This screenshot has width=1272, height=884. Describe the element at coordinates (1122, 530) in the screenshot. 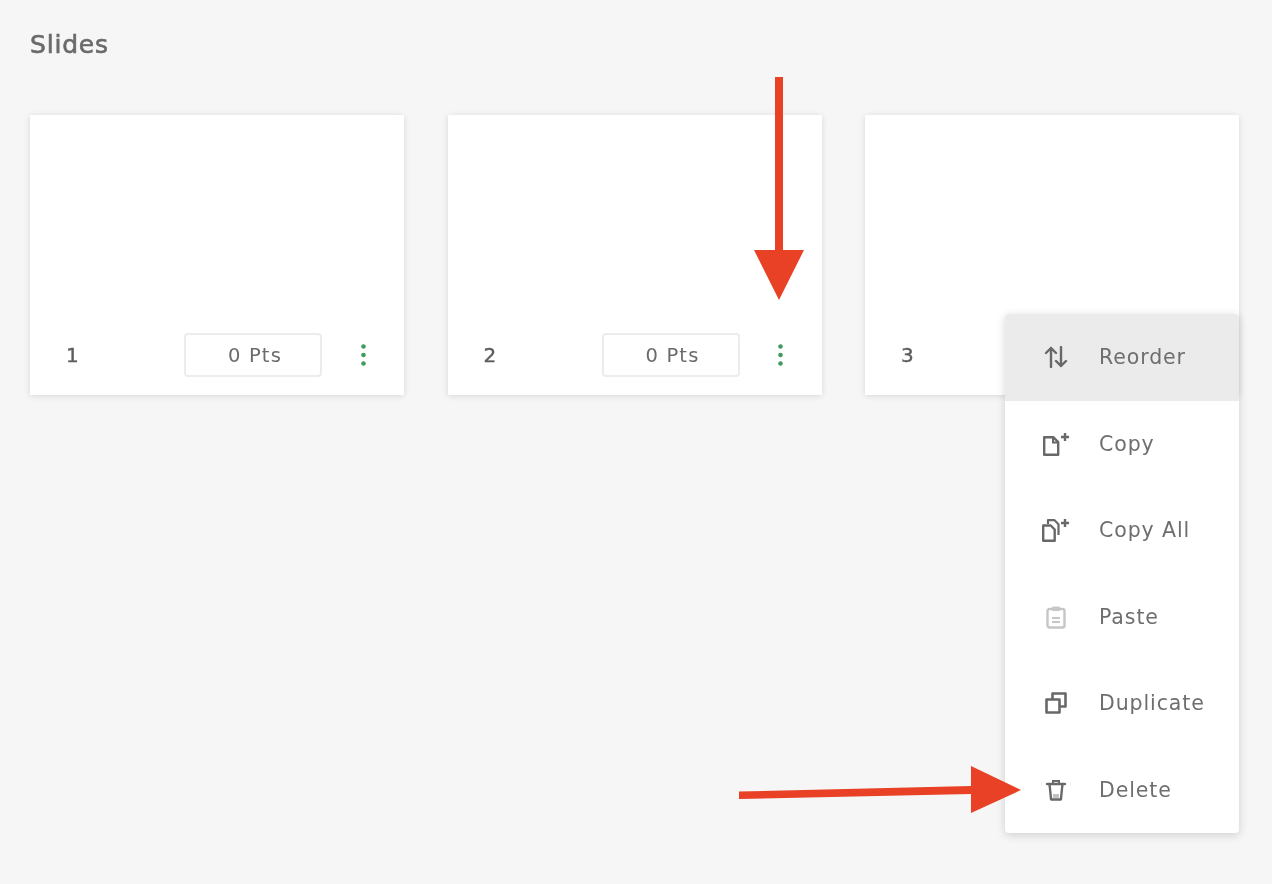

I see `menu-item: Copy All` at that location.